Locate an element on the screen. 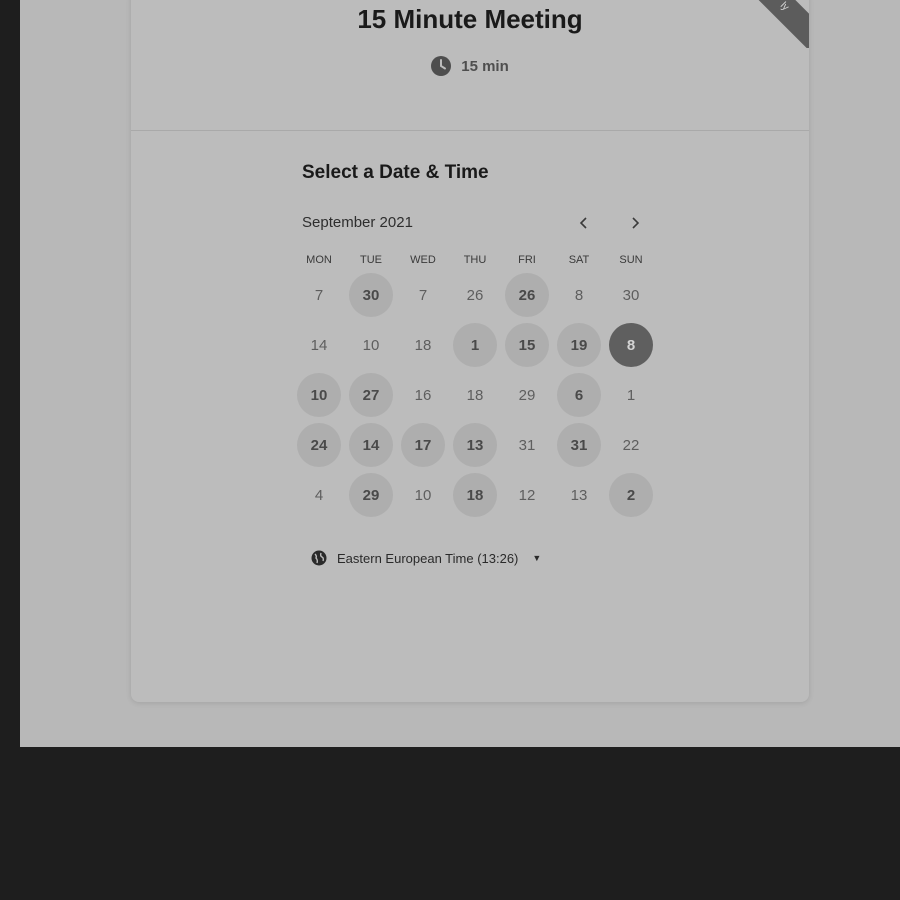 This screenshot has width=900, height=900. next-month-button is located at coordinates (635, 223).